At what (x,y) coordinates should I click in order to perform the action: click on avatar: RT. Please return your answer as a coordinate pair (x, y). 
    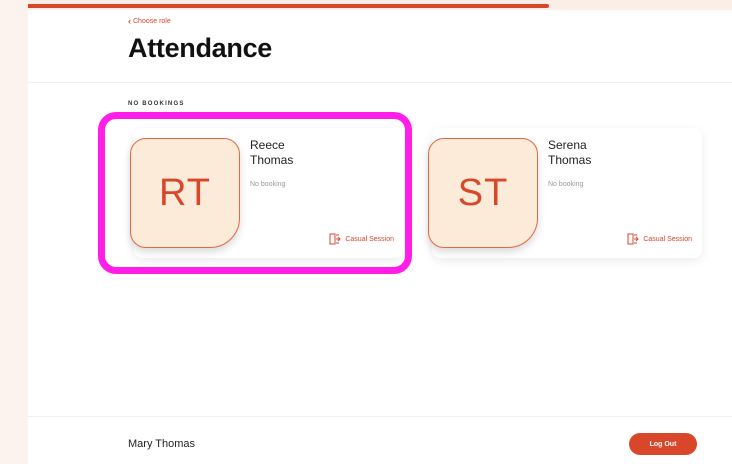
    Looking at the image, I should click on (185, 193).